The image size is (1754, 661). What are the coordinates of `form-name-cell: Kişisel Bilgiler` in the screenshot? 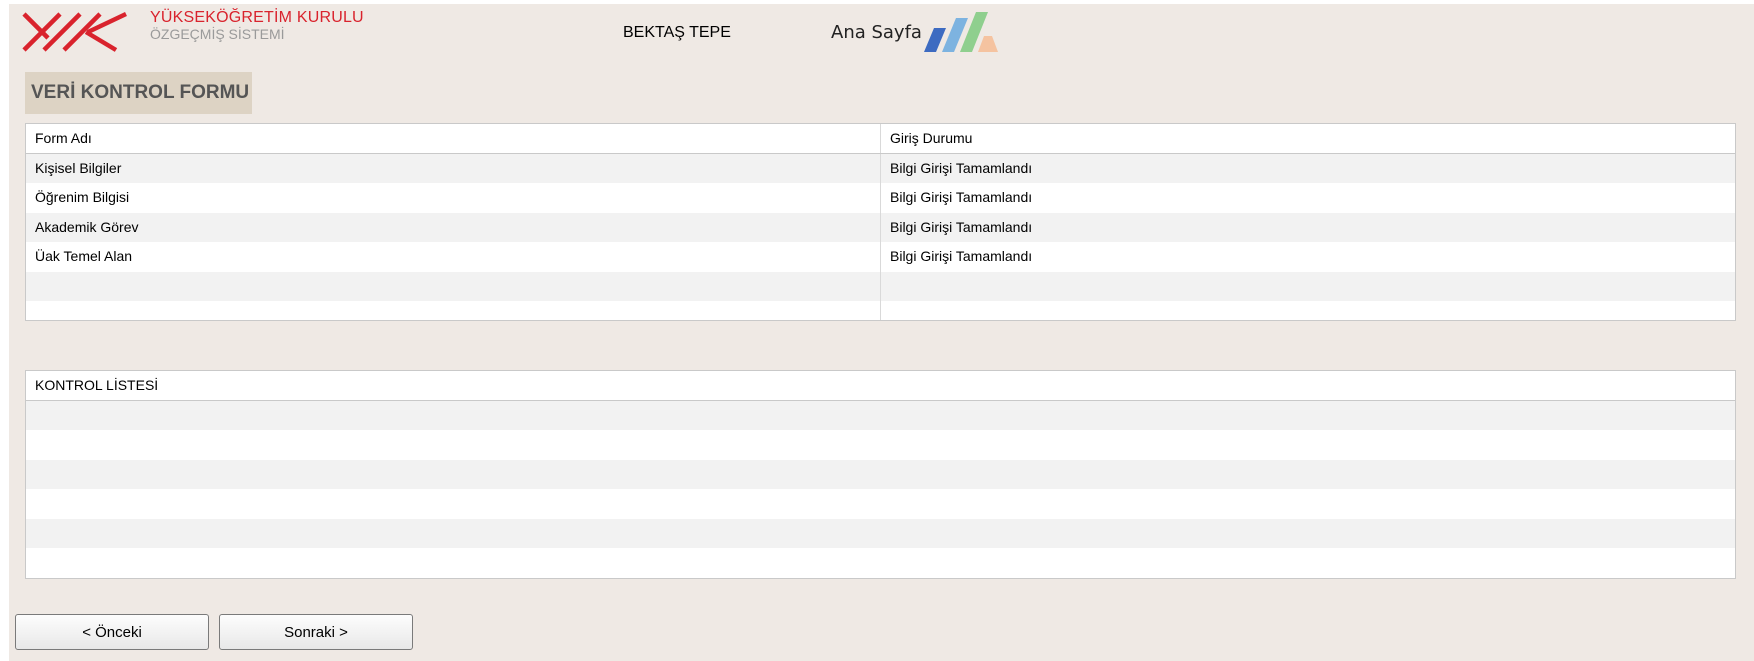 It's located at (453, 168).